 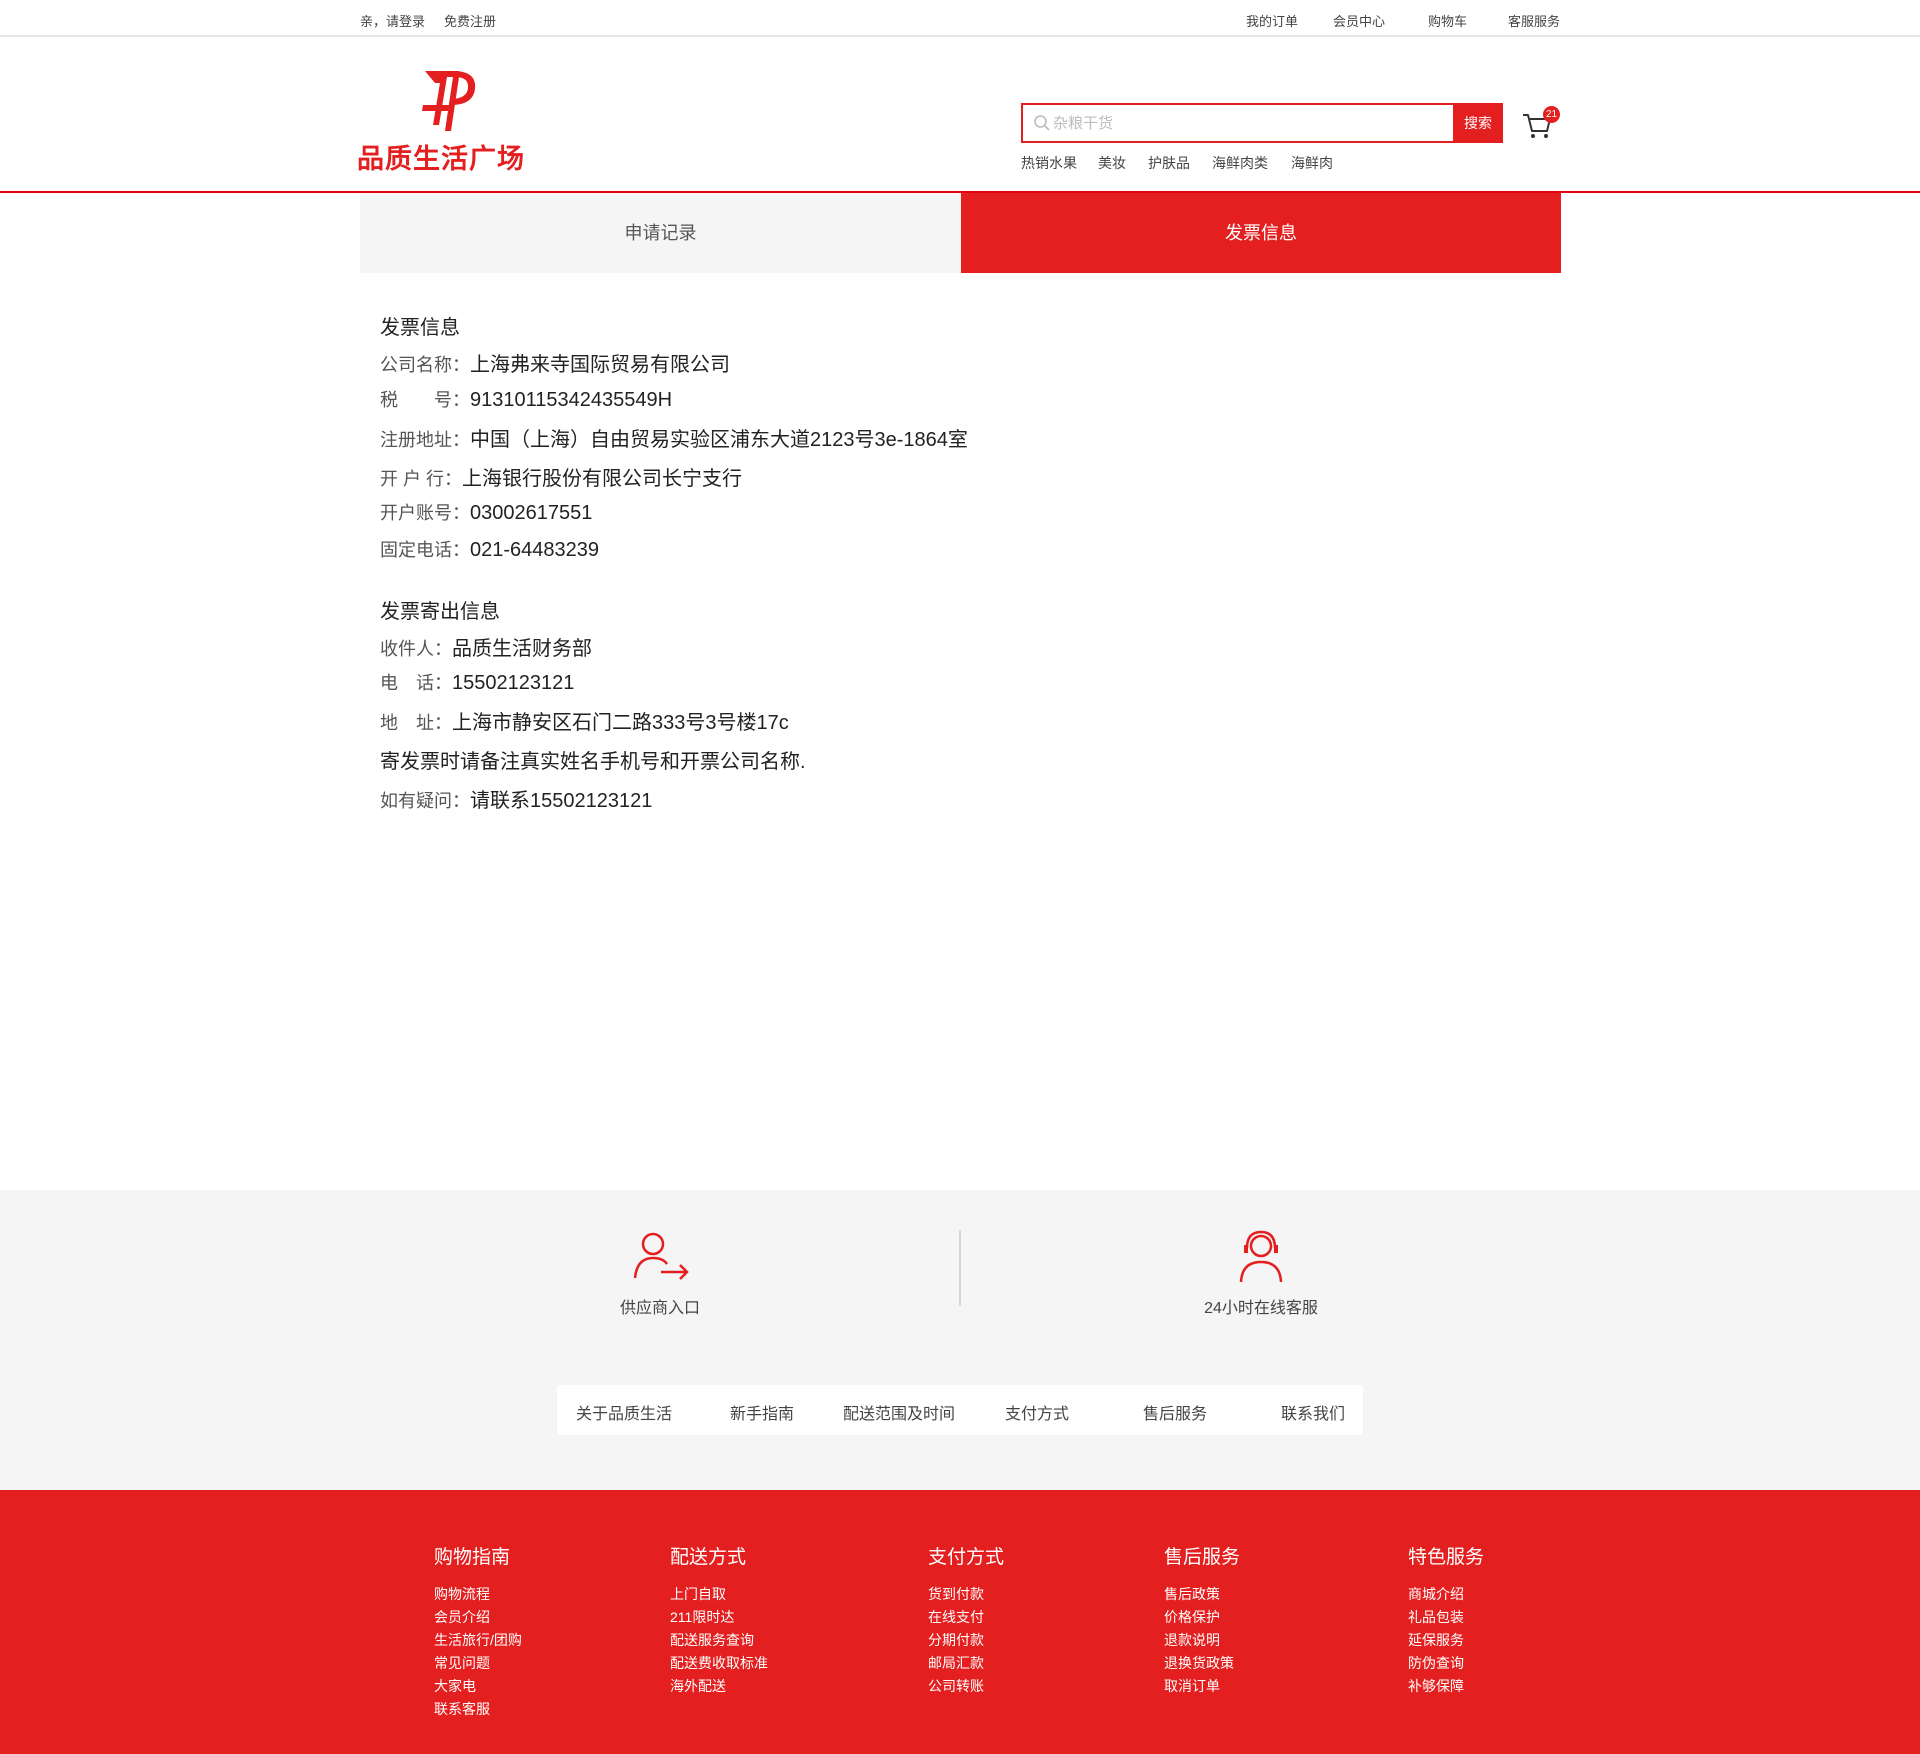 I want to click on footer-item: 货到付款, so click(x=966, y=1594).